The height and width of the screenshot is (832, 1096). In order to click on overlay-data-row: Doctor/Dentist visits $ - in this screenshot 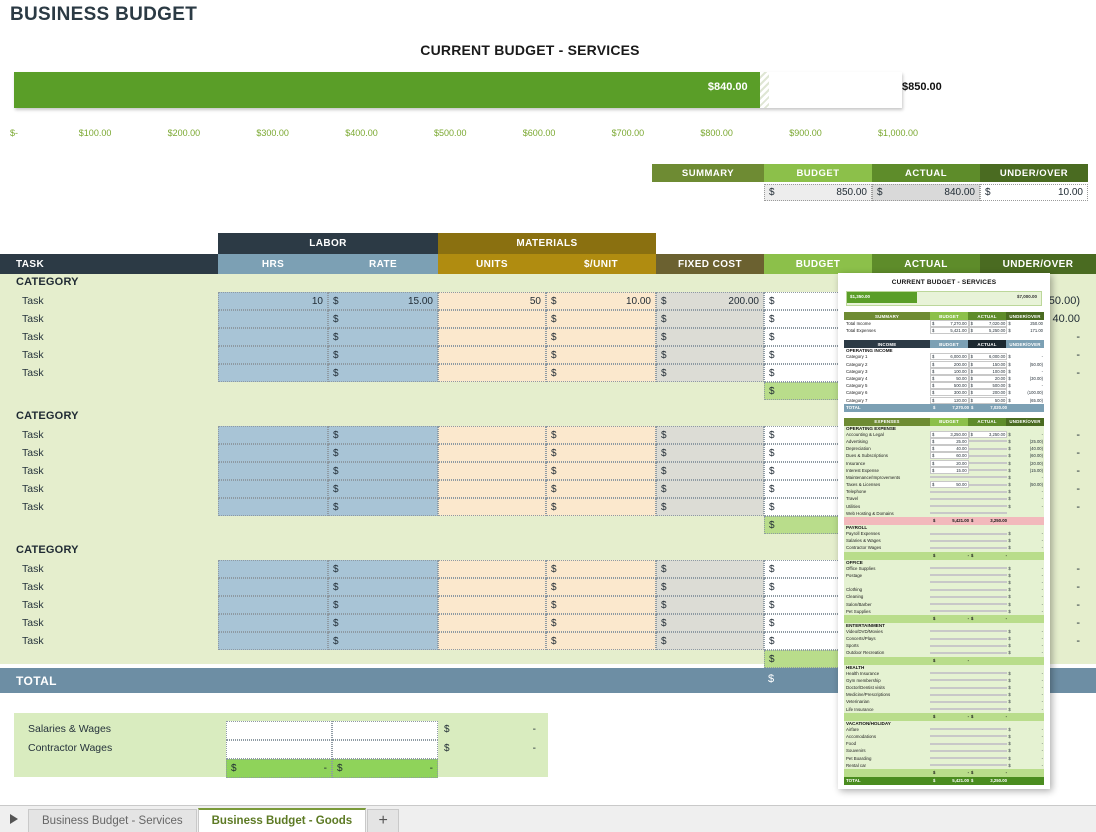, I will do `click(944, 687)`.